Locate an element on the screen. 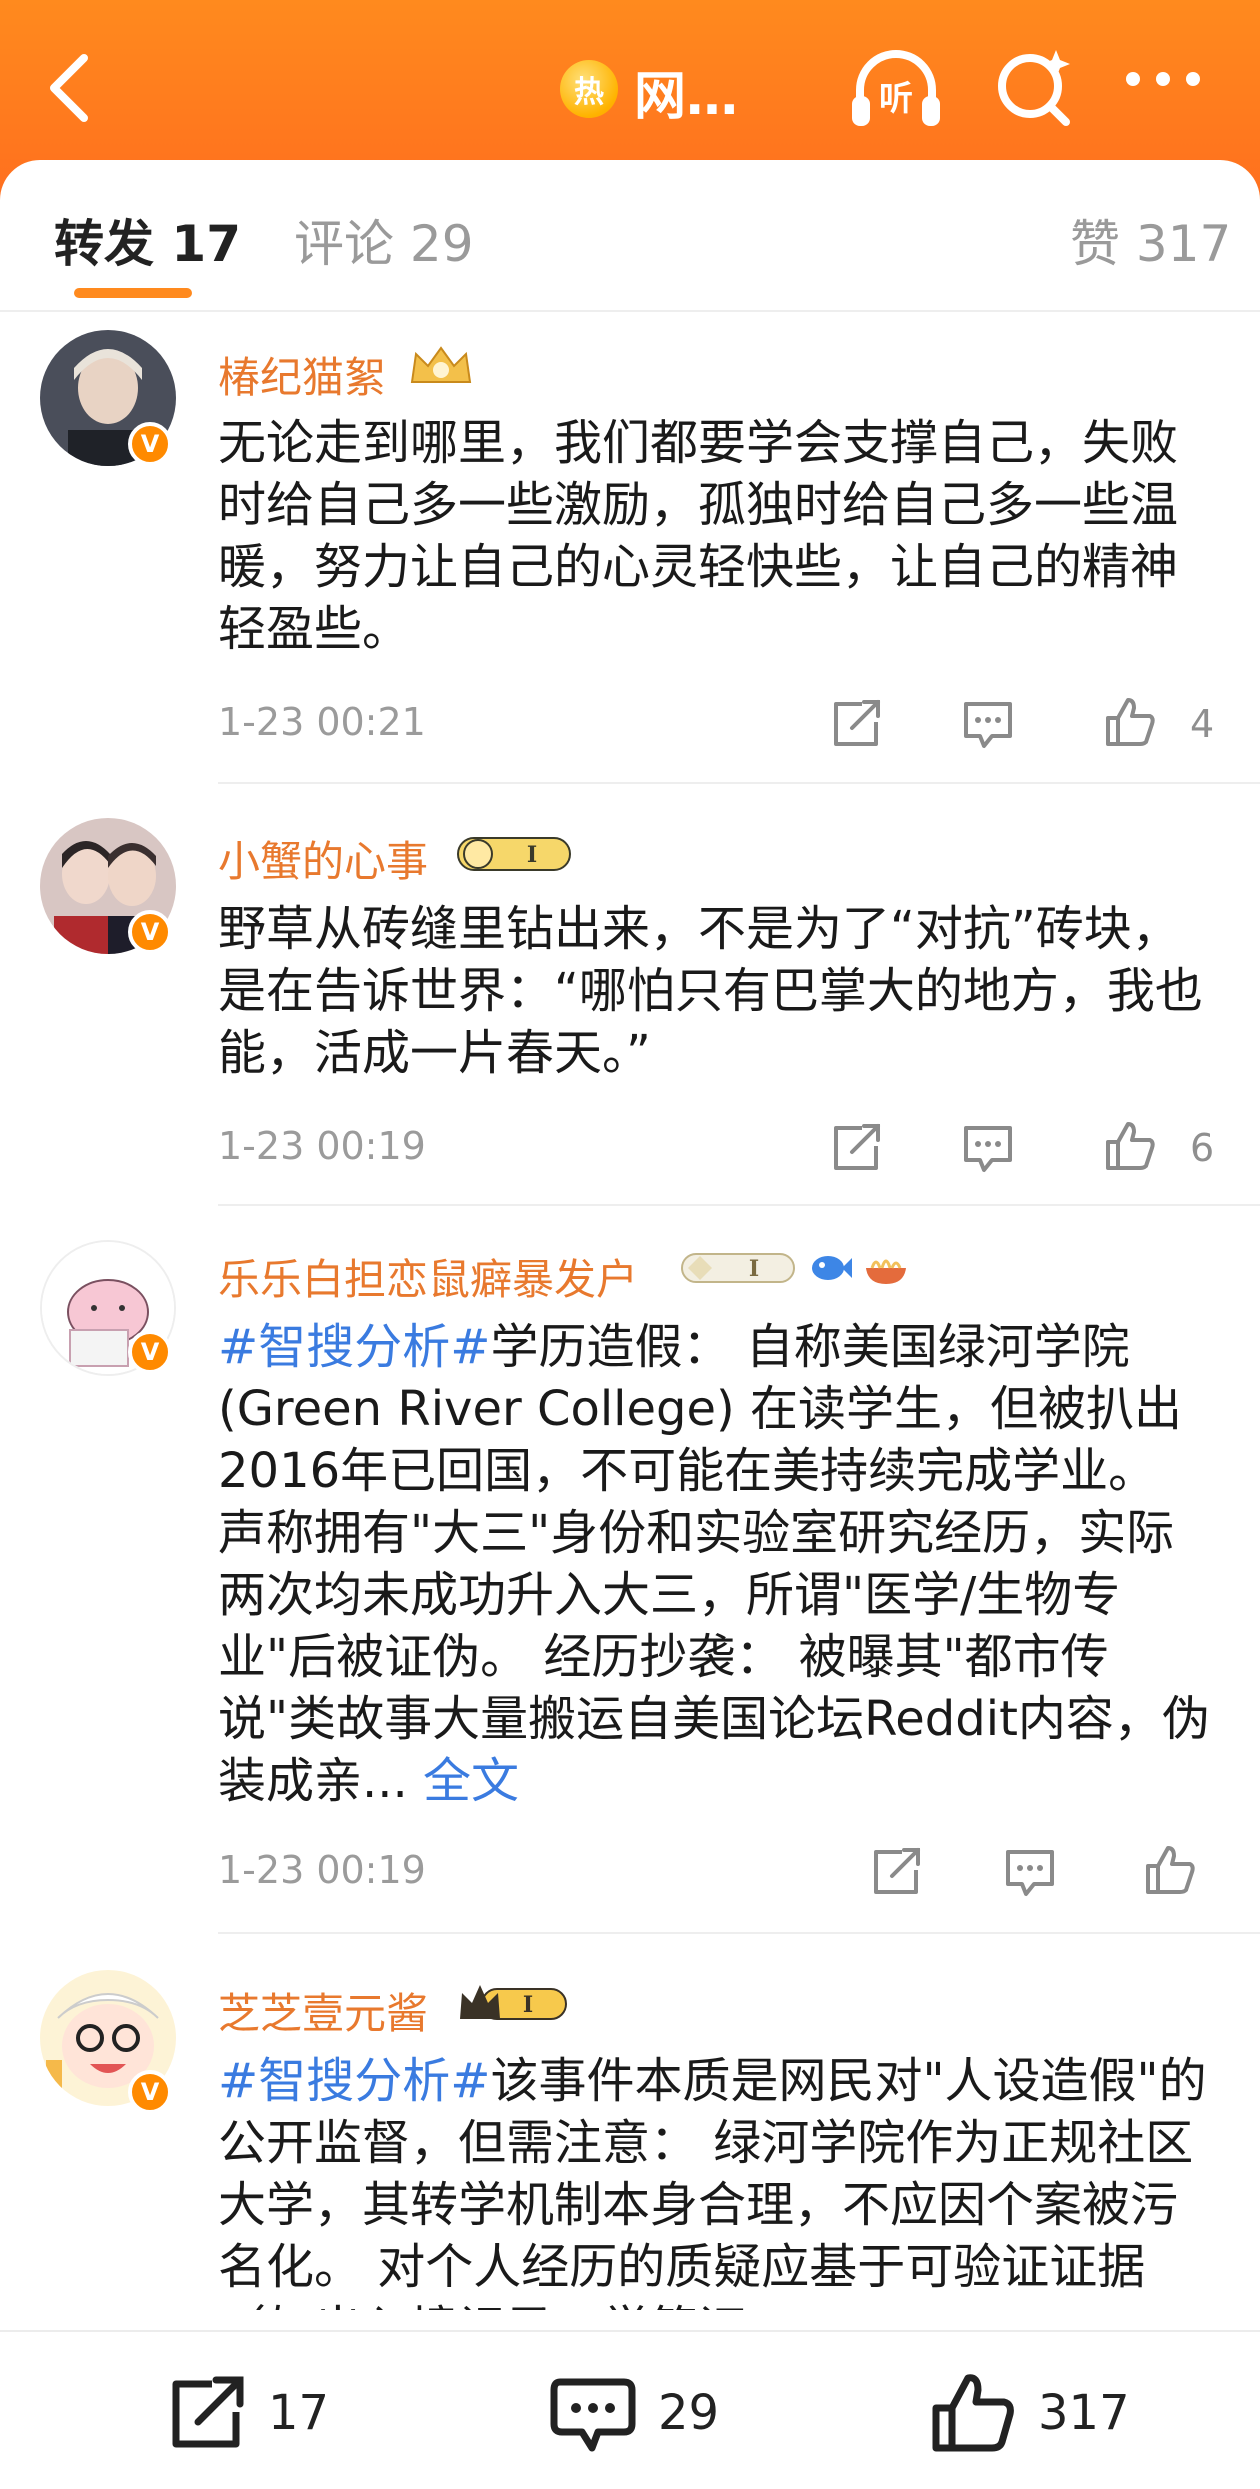  like-button: 317 is located at coordinates (1028, 2413).